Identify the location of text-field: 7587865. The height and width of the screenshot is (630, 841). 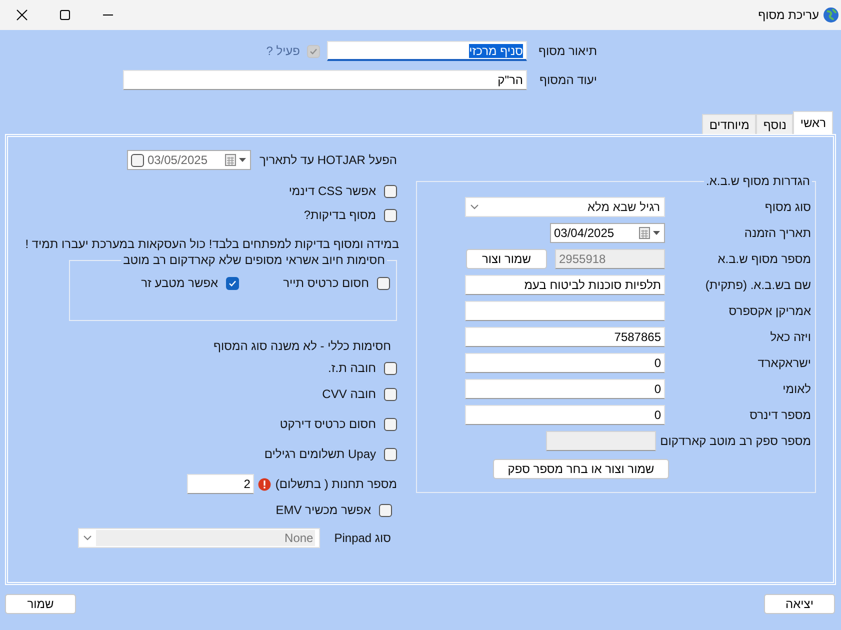
(565, 337).